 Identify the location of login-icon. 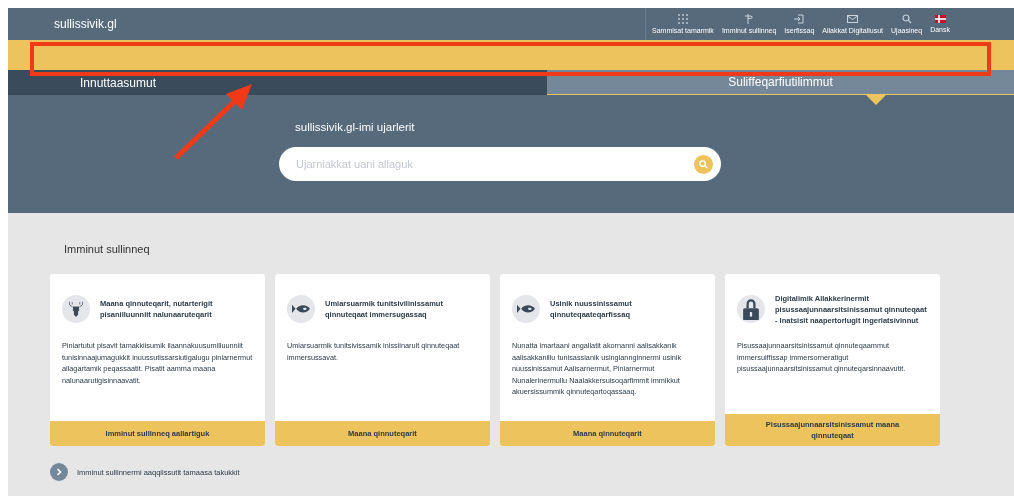
(799, 19).